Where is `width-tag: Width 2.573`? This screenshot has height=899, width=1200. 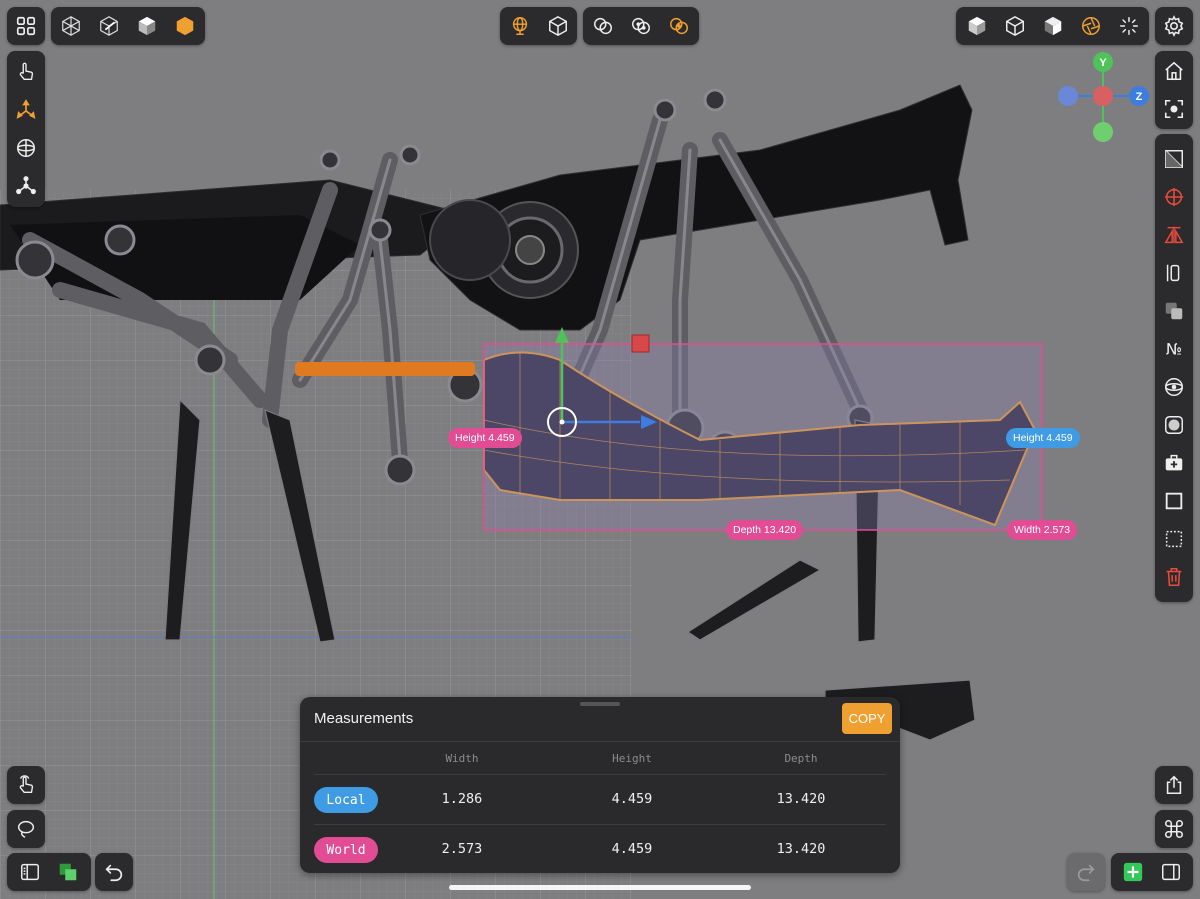 width-tag: Width 2.573 is located at coordinates (1042, 530).